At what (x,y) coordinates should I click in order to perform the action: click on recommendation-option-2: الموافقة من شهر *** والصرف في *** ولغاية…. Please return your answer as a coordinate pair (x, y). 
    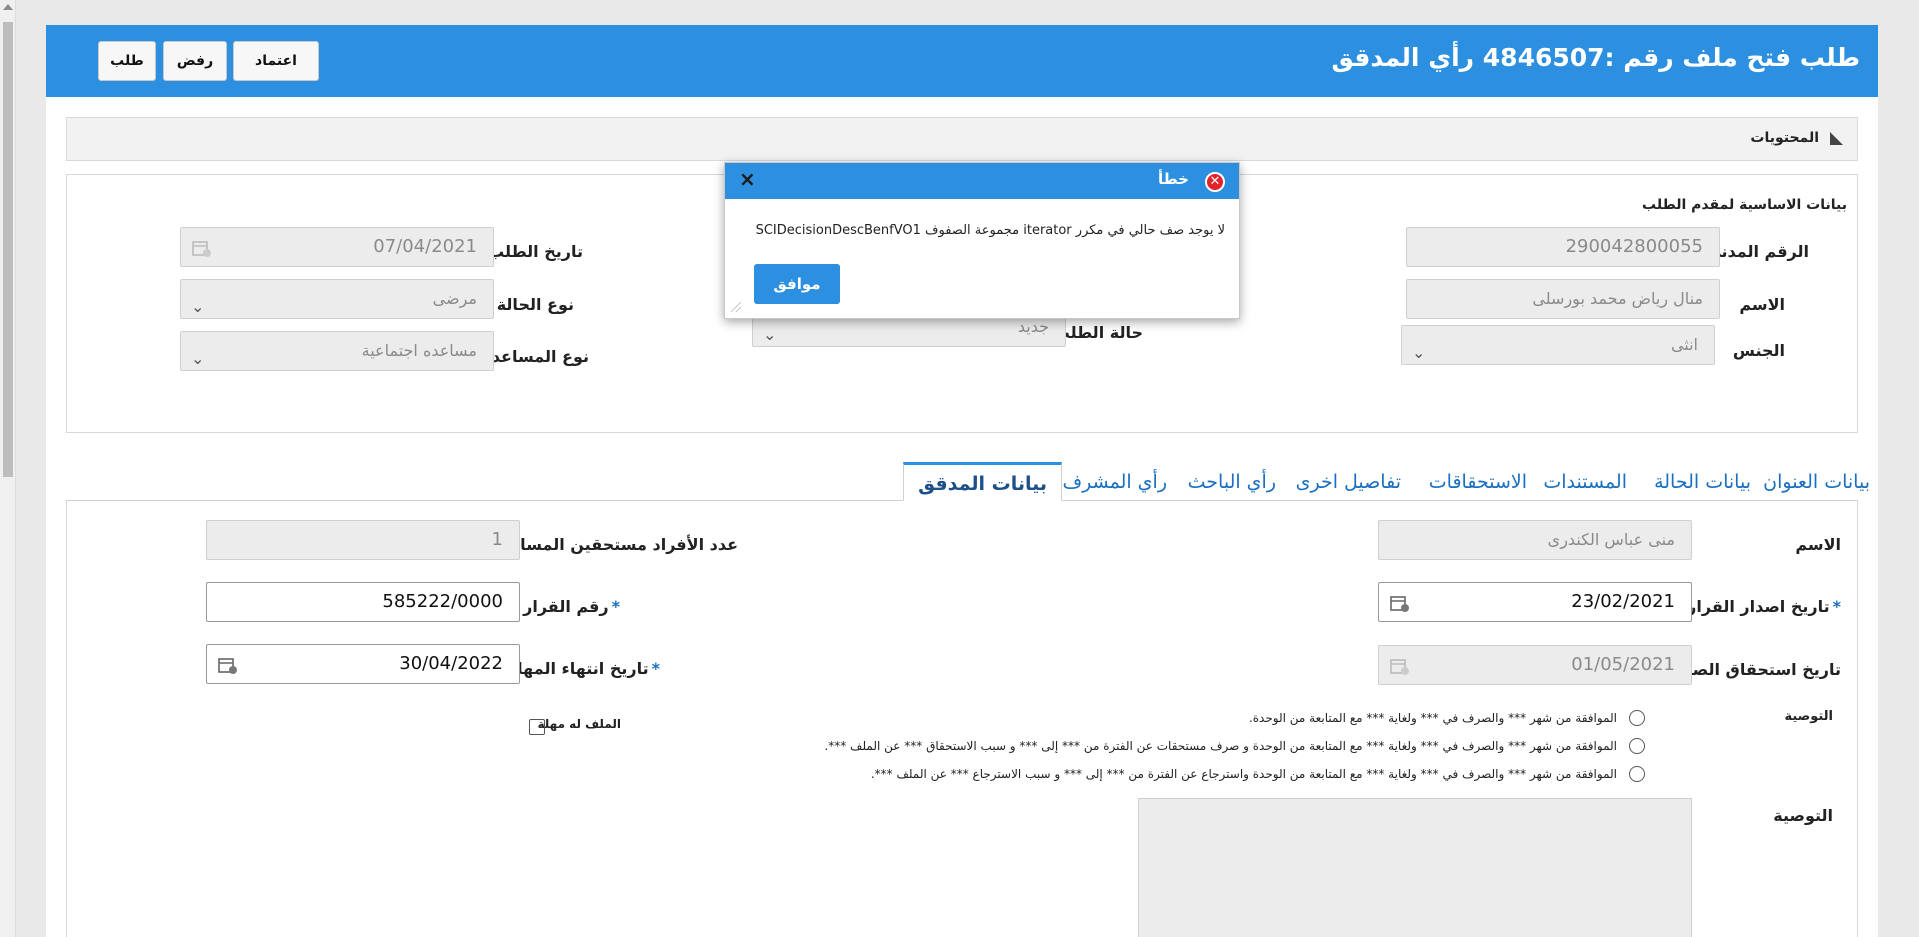
    Looking at the image, I should click on (1234, 746).